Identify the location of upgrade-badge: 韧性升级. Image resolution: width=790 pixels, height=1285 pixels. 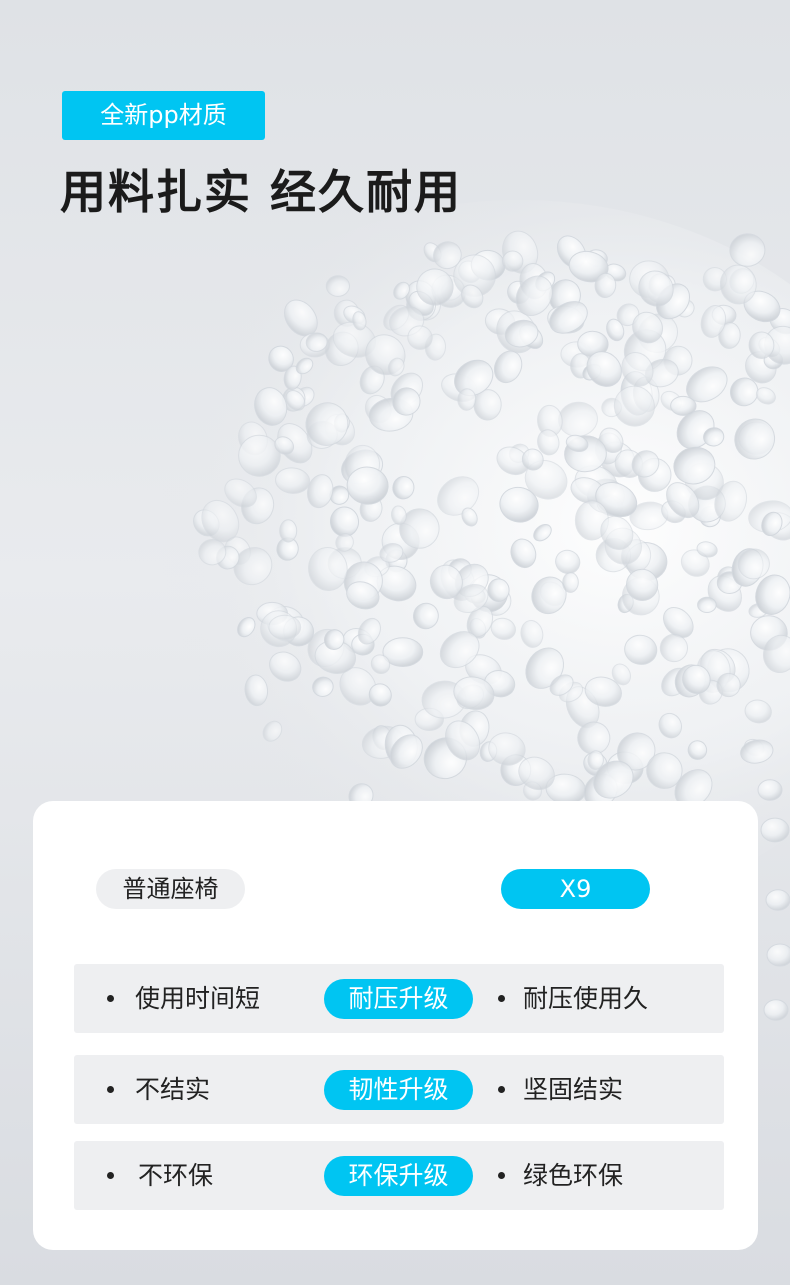
(398, 1090).